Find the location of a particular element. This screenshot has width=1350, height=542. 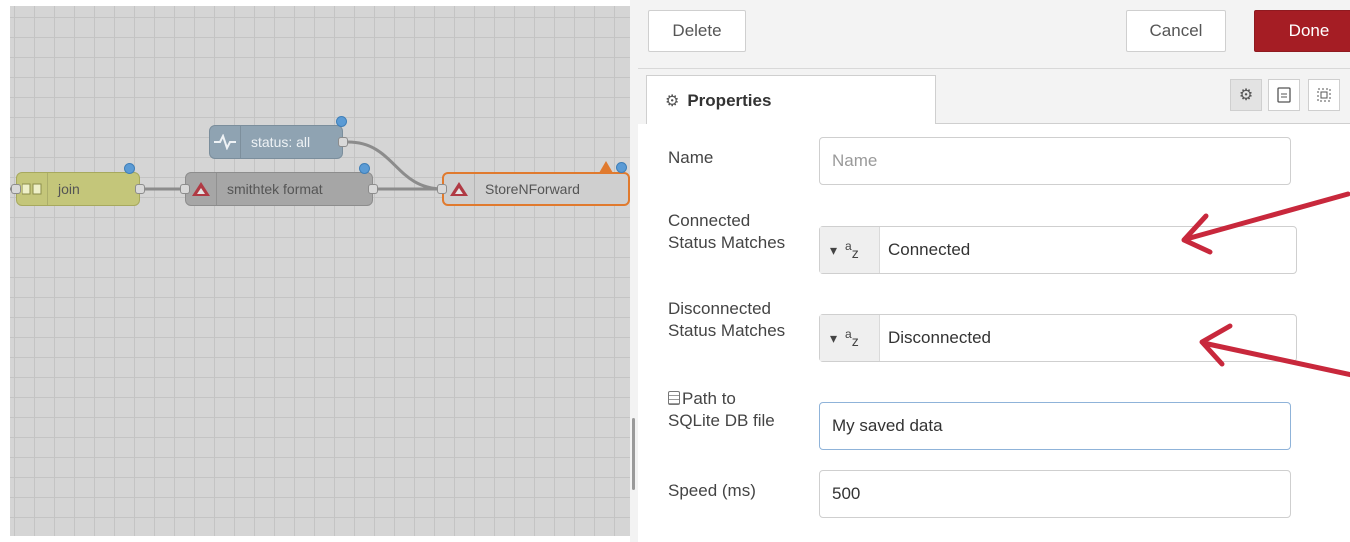

smithtek-status-dot is located at coordinates (364, 168).